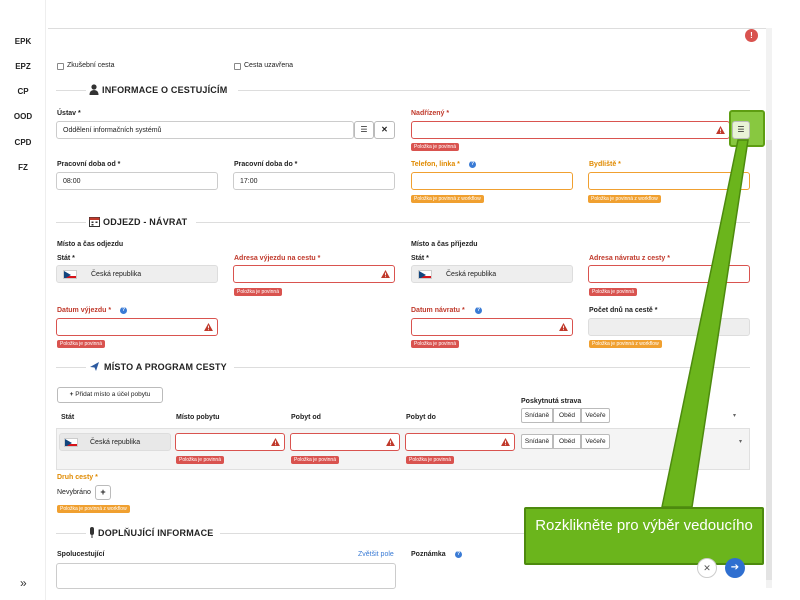  Describe the element at coordinates (644, 536) in the screenshot. I see `hint-callout: Rozklikněte pro výběr vedoucího` at that location.